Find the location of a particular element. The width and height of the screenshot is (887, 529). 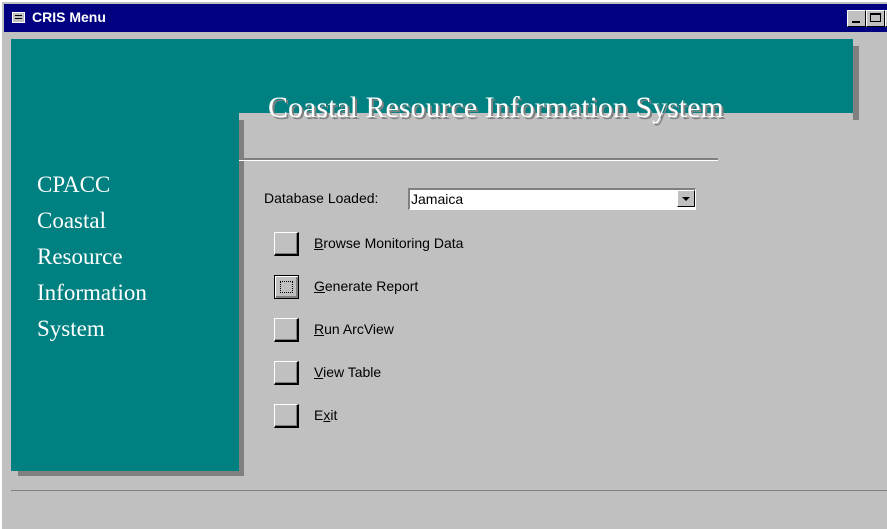

maximize-button is located at coordinates (875, 18).